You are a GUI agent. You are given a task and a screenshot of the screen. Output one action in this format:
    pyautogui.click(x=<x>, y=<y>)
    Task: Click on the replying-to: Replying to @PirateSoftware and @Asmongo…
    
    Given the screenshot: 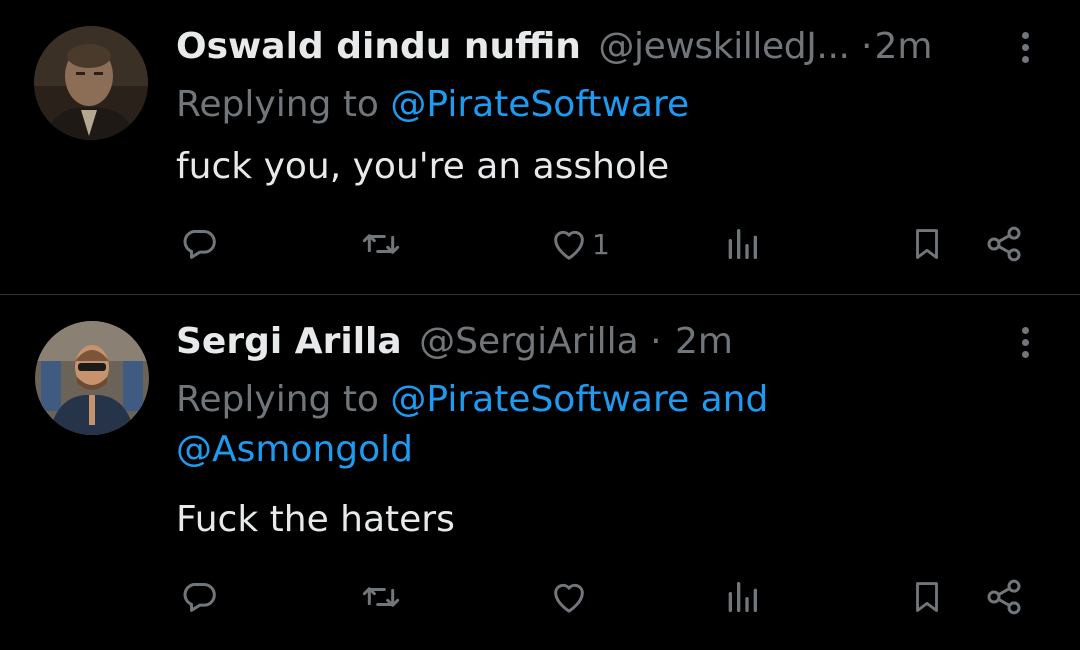 What is the action you would take?
    pyautogui.click(x=566, y=425)
    